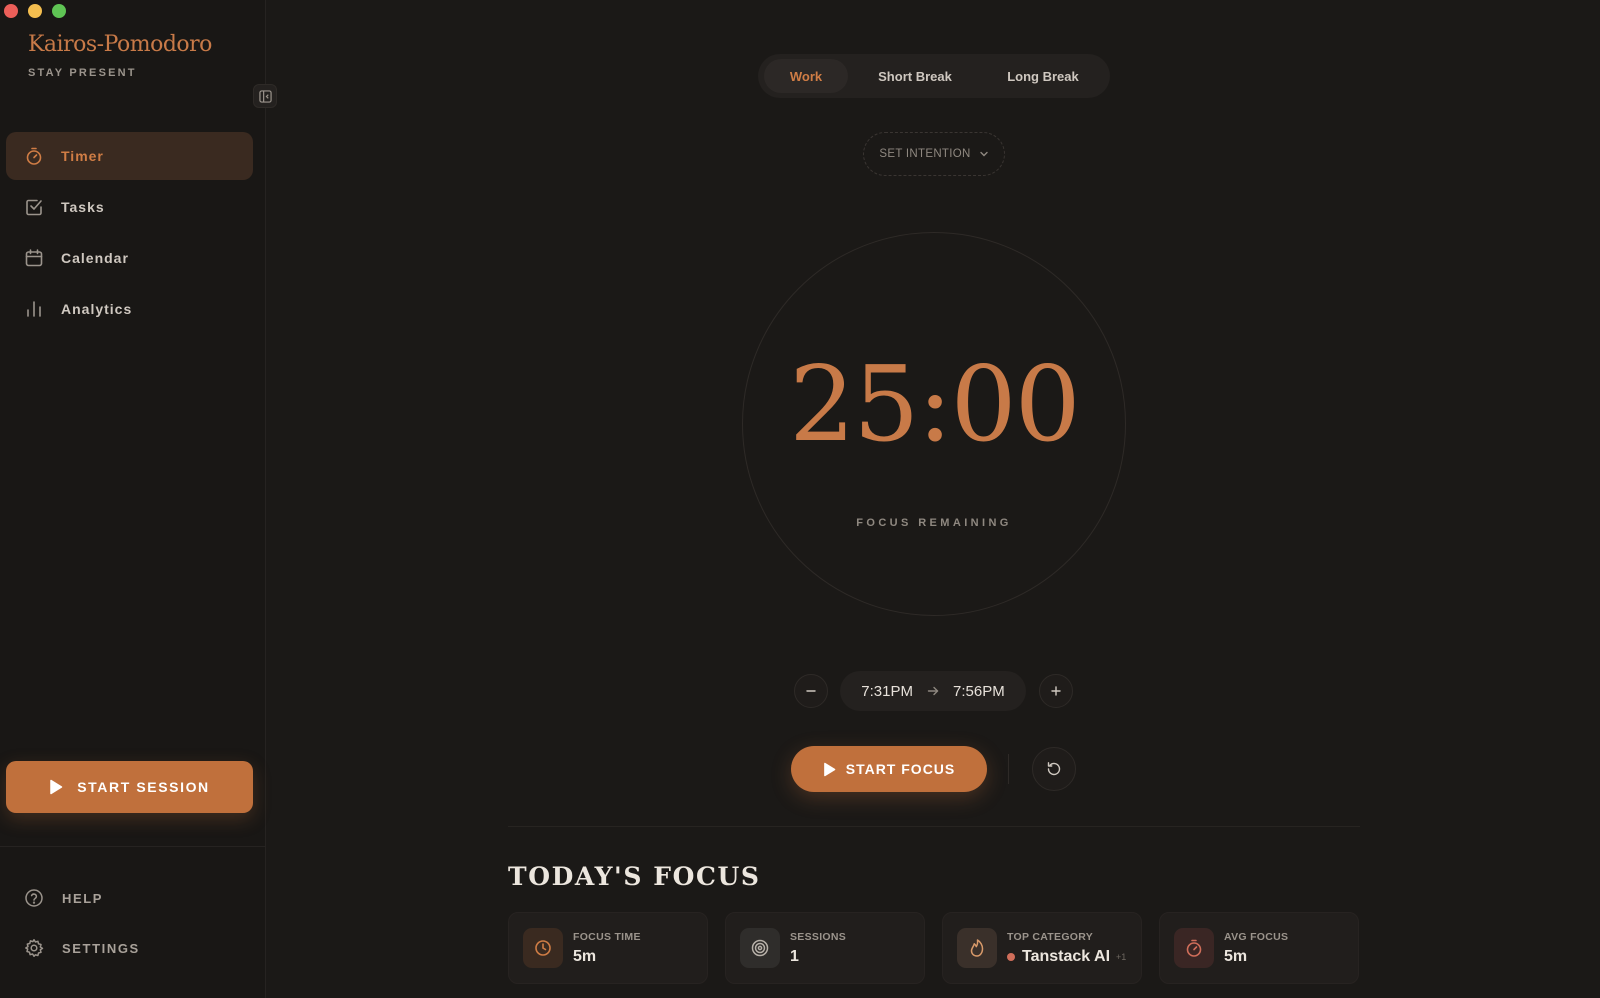 This screenshot has height=998, width=1600. I want to click on checkbox-icon, so click(34, 207).